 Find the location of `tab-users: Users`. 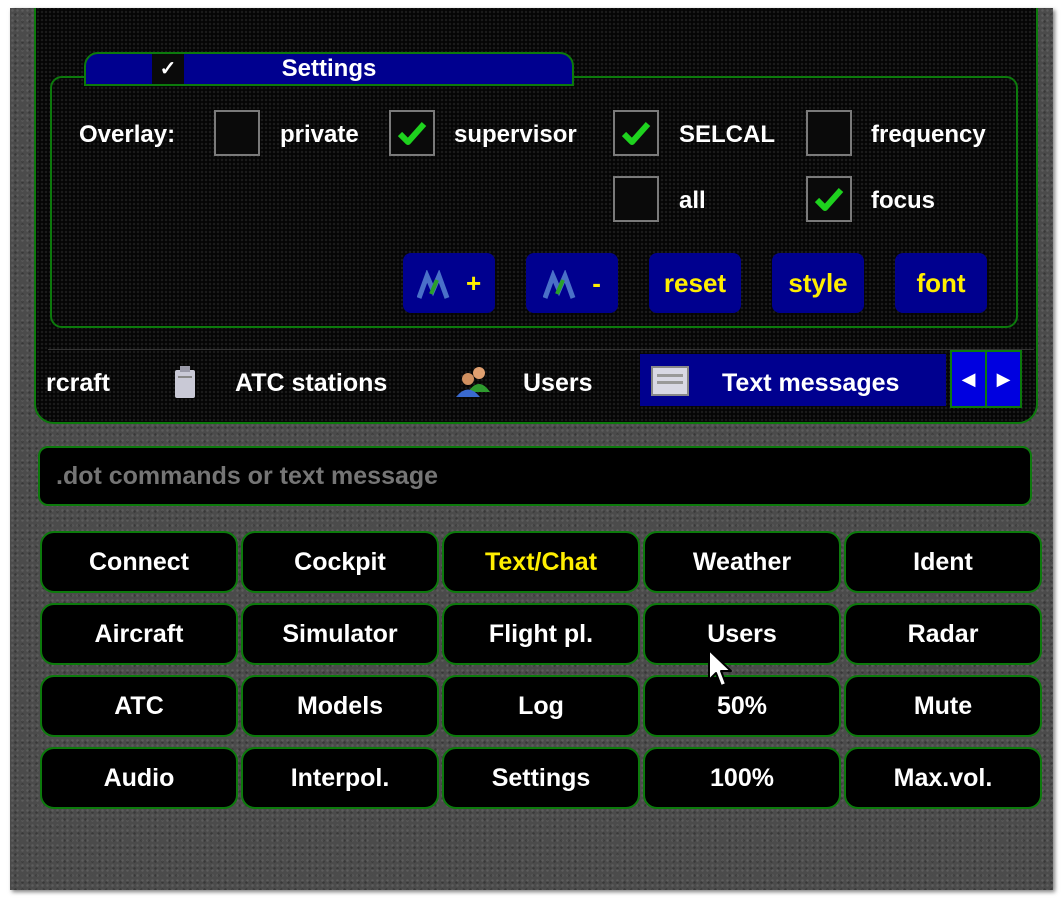

tab-users: Users is located at coordinates (558, 383).